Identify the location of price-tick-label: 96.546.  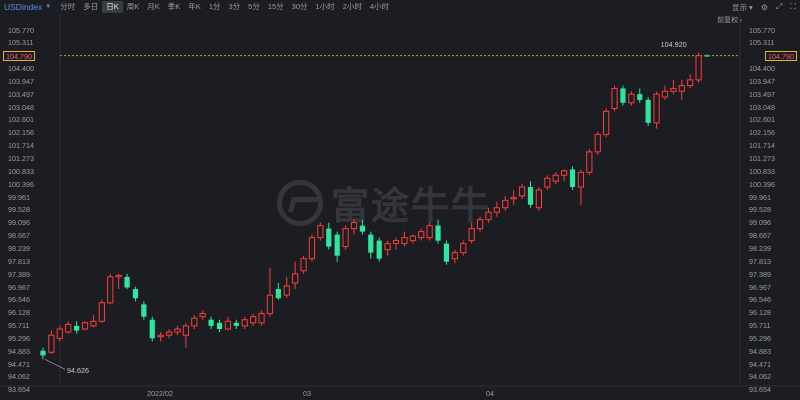
(19, 300).